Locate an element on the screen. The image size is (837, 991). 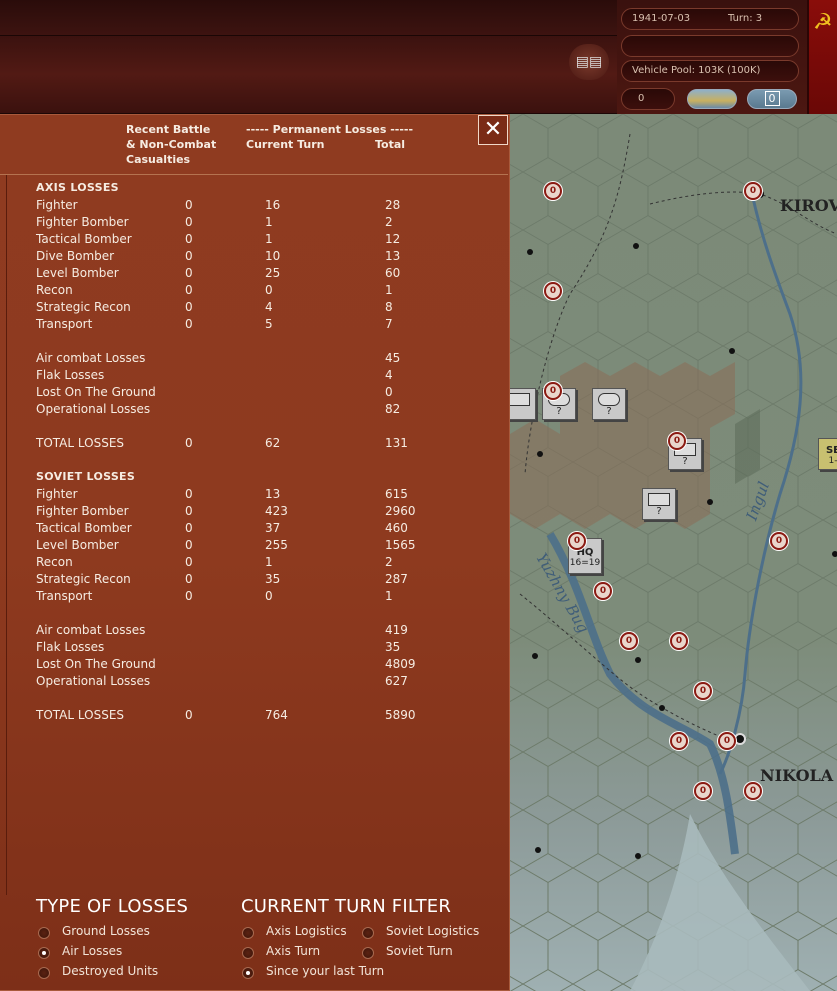
row-current: 764 is located at coordinates (276, 715).